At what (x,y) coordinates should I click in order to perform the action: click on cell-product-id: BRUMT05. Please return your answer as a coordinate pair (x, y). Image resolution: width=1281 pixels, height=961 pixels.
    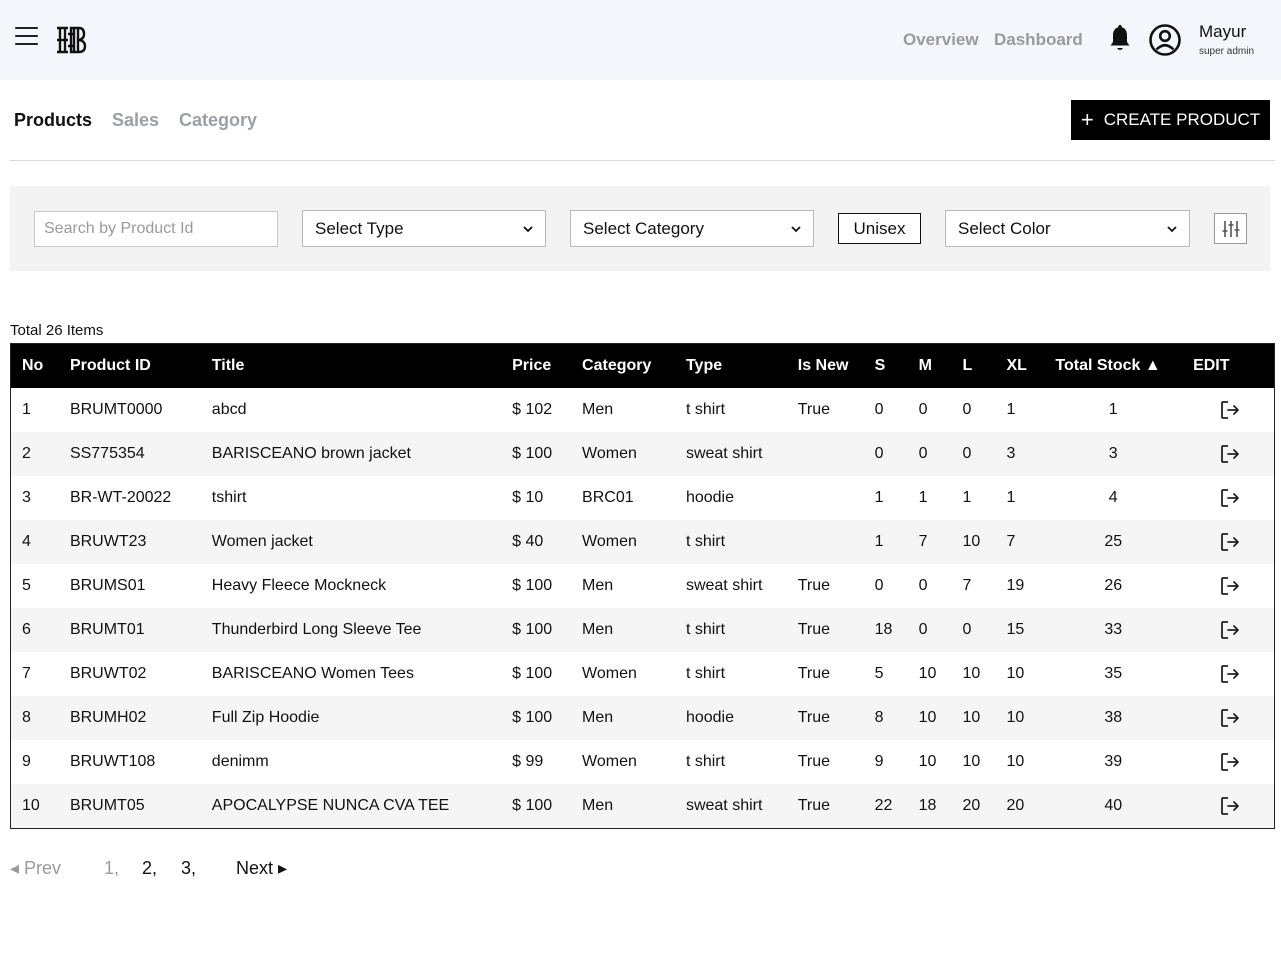
    Looking at the image, I should click on (107, 805).